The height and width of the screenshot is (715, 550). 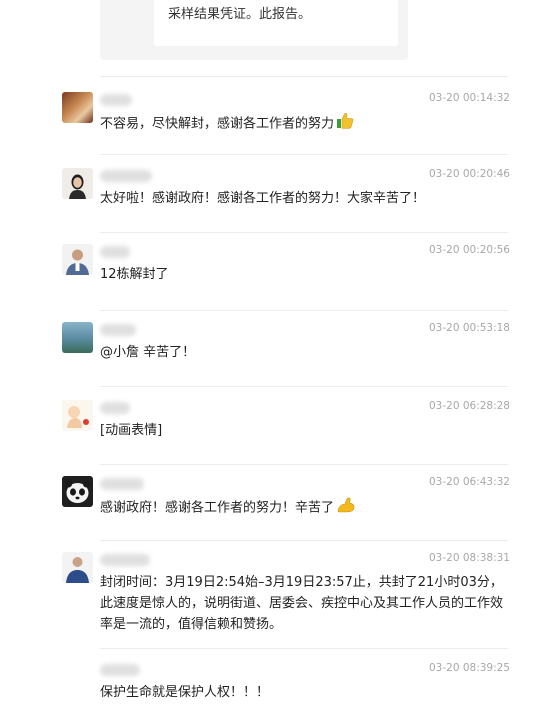 I want to click on comment-text: 感谢政府！感谢各工作者的努力！辛苦了, so click(x=304, y=508).